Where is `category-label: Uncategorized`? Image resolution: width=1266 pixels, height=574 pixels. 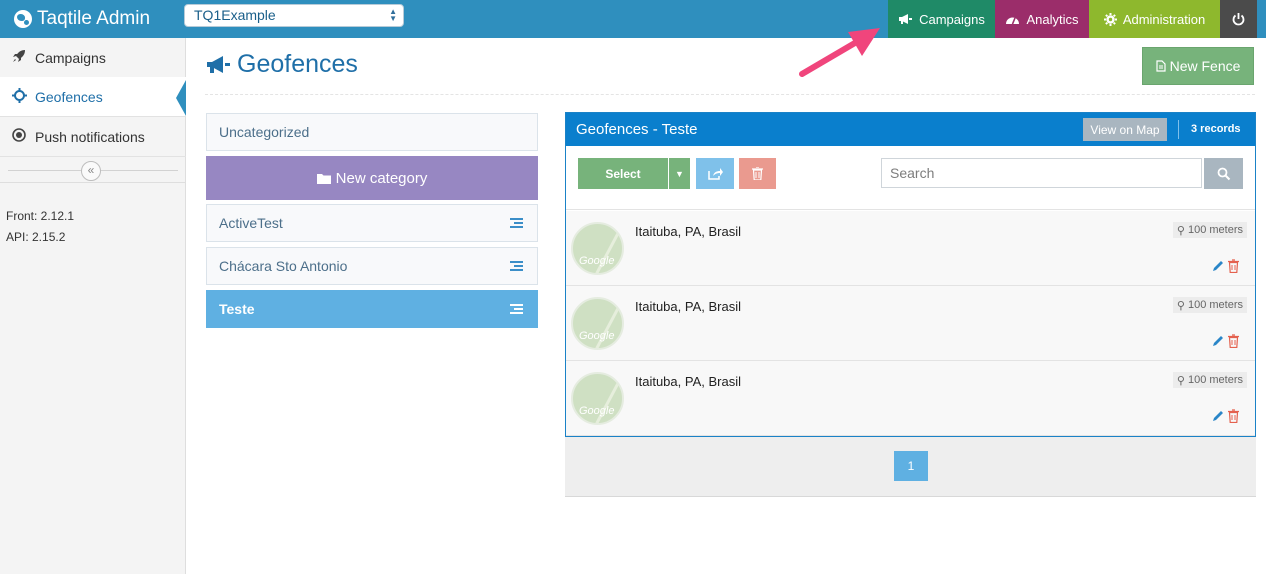 category-label: Uncategorized is located at coordinates (264, 132).